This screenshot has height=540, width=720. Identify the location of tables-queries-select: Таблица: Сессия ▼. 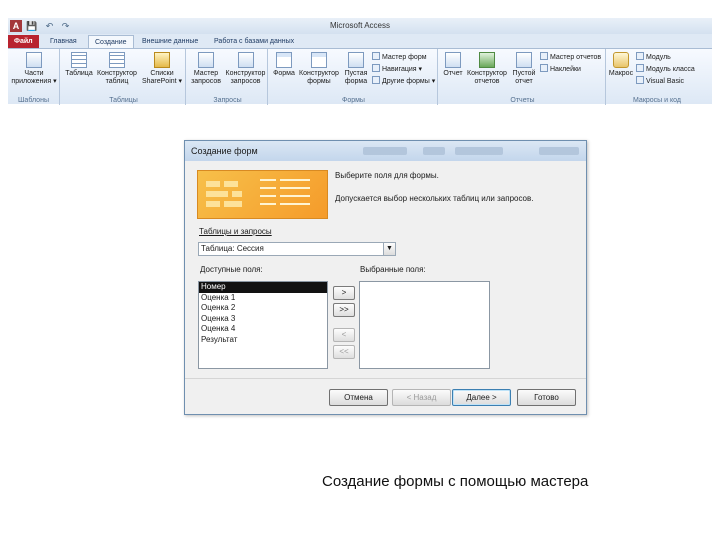
(297, 249).